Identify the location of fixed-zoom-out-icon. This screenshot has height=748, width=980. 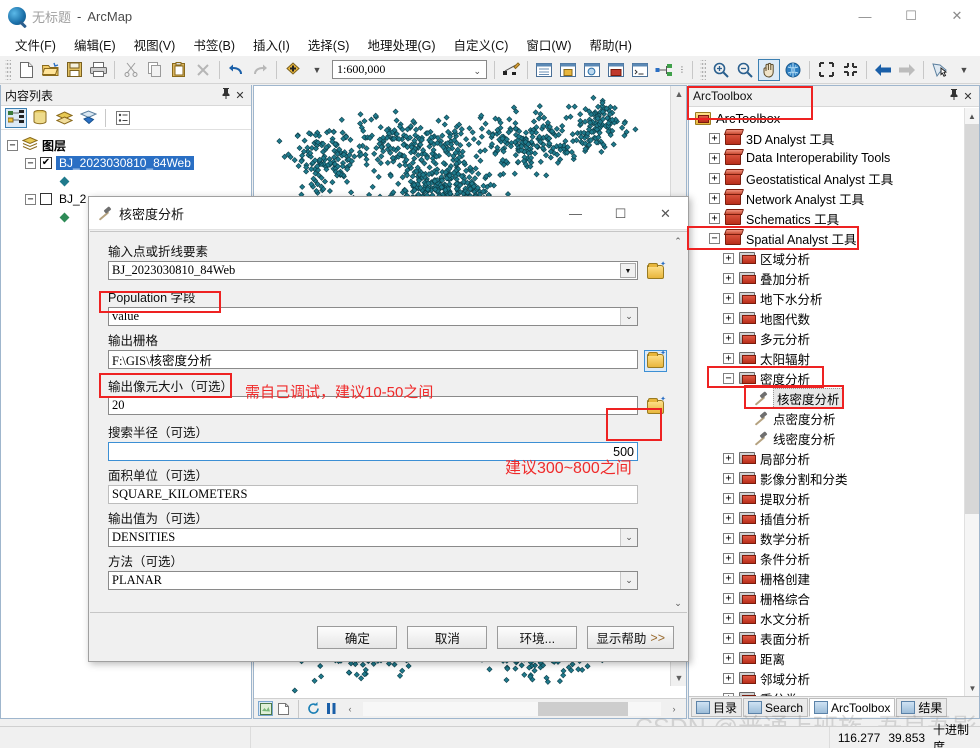
(850, 70).